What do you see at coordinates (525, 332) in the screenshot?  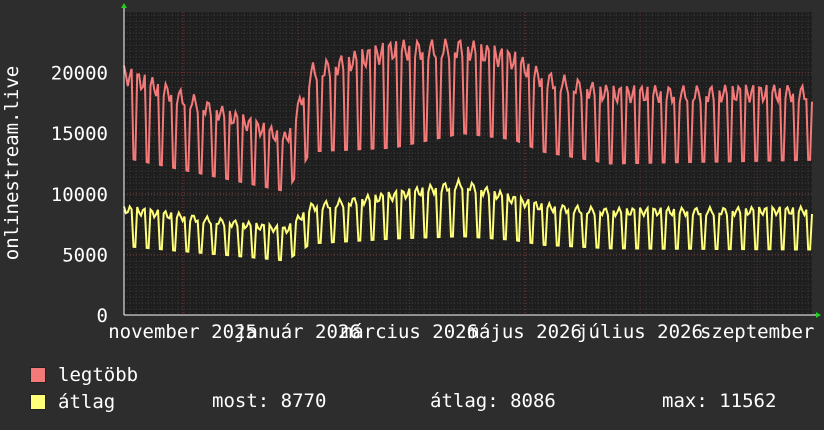 I see `x-tick-label: május 2026` at bounding box center [525, 332].